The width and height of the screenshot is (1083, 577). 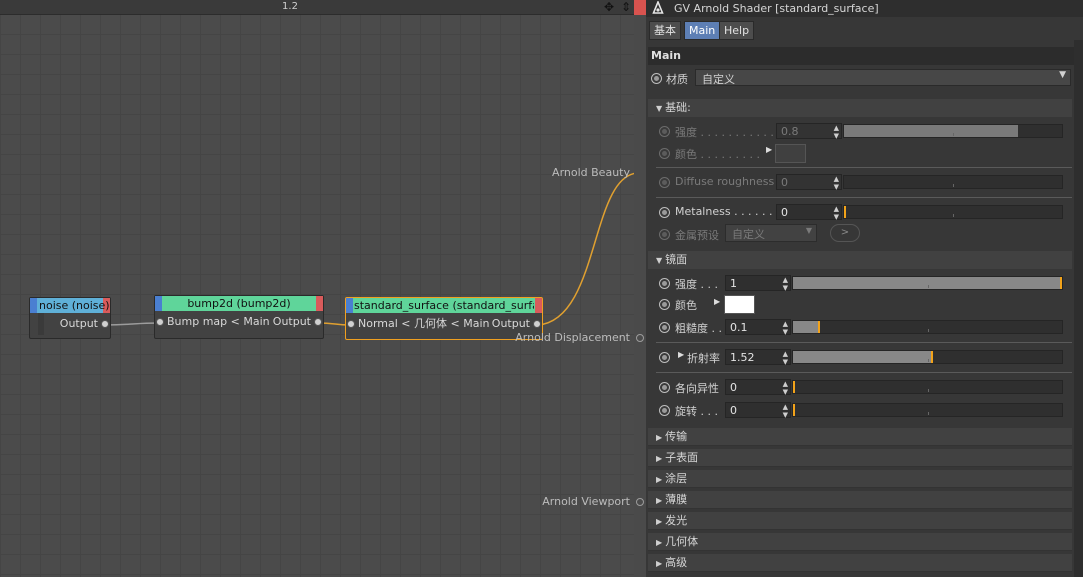 What do you see at coordinates (860, 458) in the screenshot?
I see `section-subsurface: ▶ 子表面` at bounding box center [860, 458].